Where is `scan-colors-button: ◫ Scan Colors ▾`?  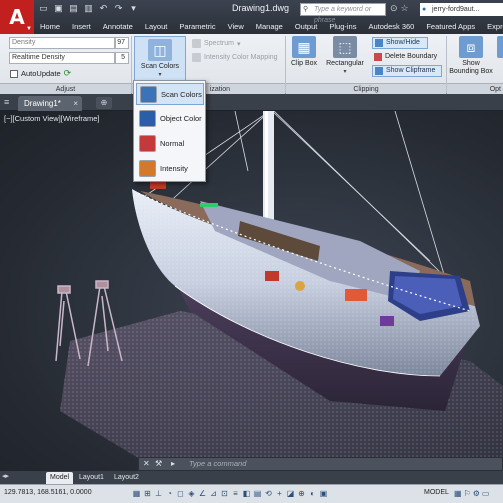 scan-colors-button: ◫ Scan Colors ▾ is located at coordinates (160, 59).